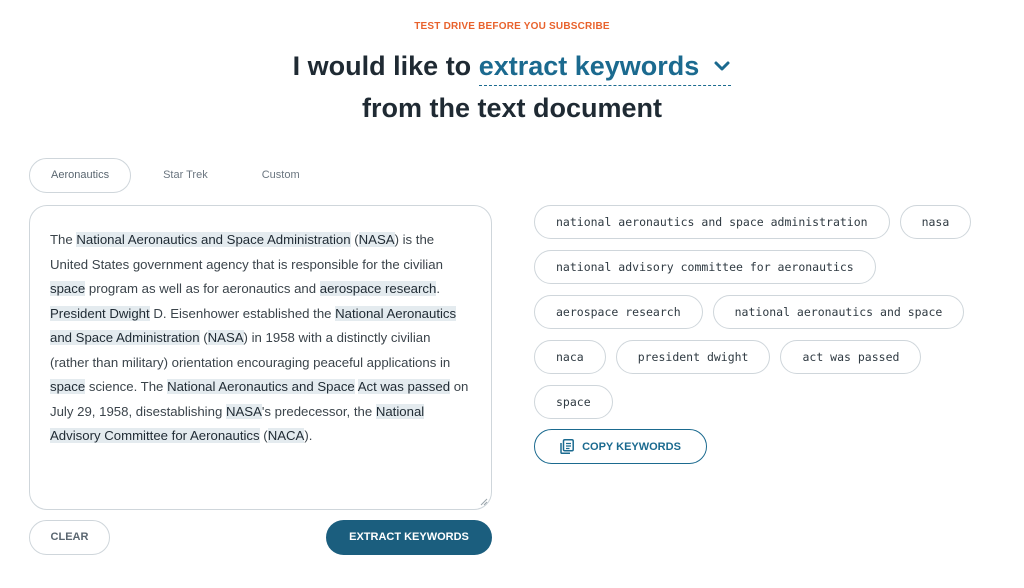 The width and height of the screenshot is (1024, 588). What do you see at coordinates (409, 537) in the screenshot?
I see `extract-keywords-button: EXTRACT KEYWORDS` at bounding box center [409, 537].